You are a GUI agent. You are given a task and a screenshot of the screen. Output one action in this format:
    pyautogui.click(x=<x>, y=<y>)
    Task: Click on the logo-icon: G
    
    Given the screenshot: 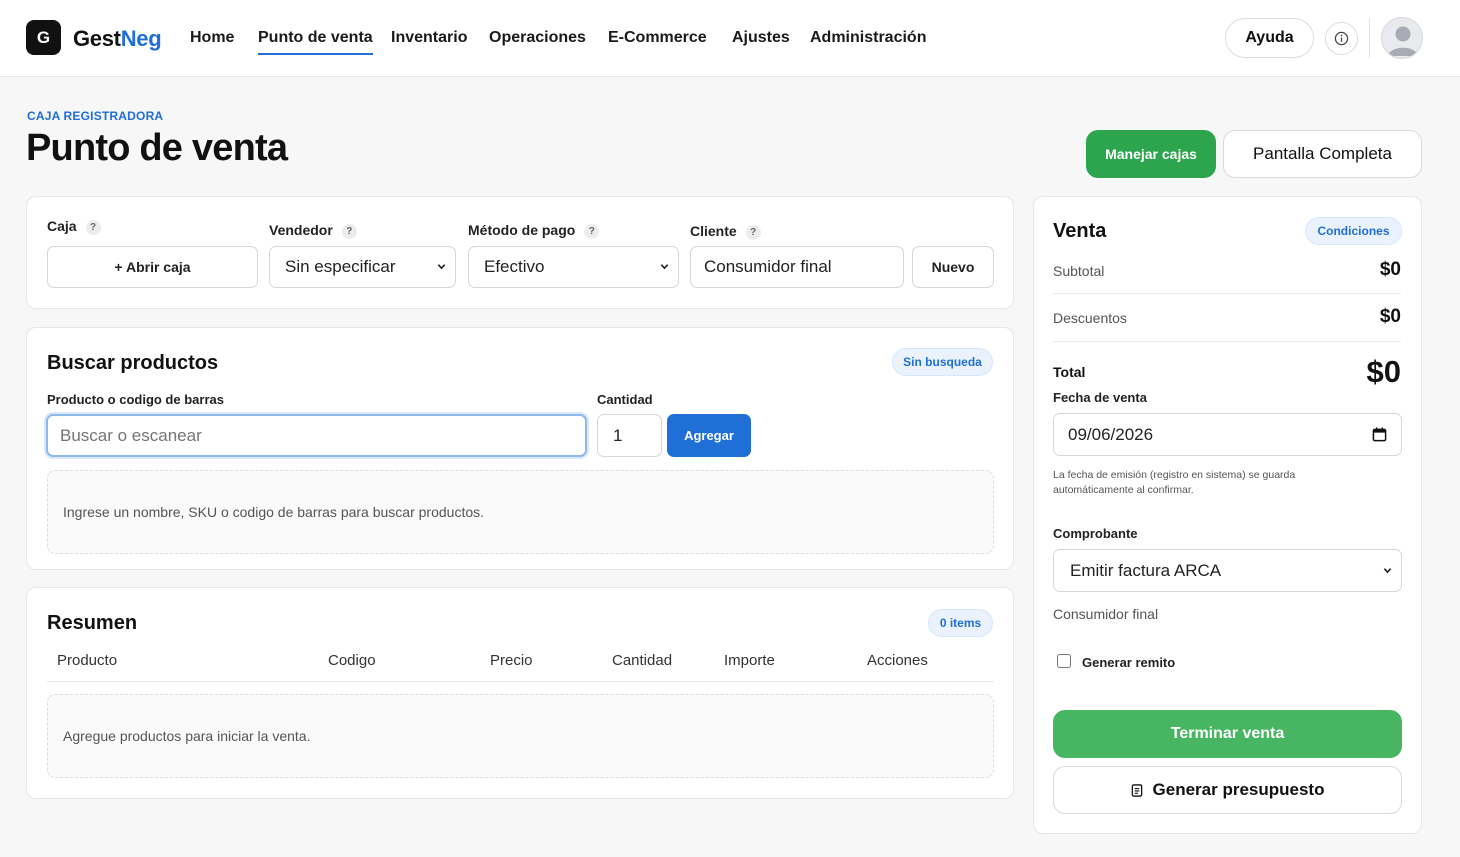 What is the action you would take?
    pyautogui.click(x=43, y=37)
    